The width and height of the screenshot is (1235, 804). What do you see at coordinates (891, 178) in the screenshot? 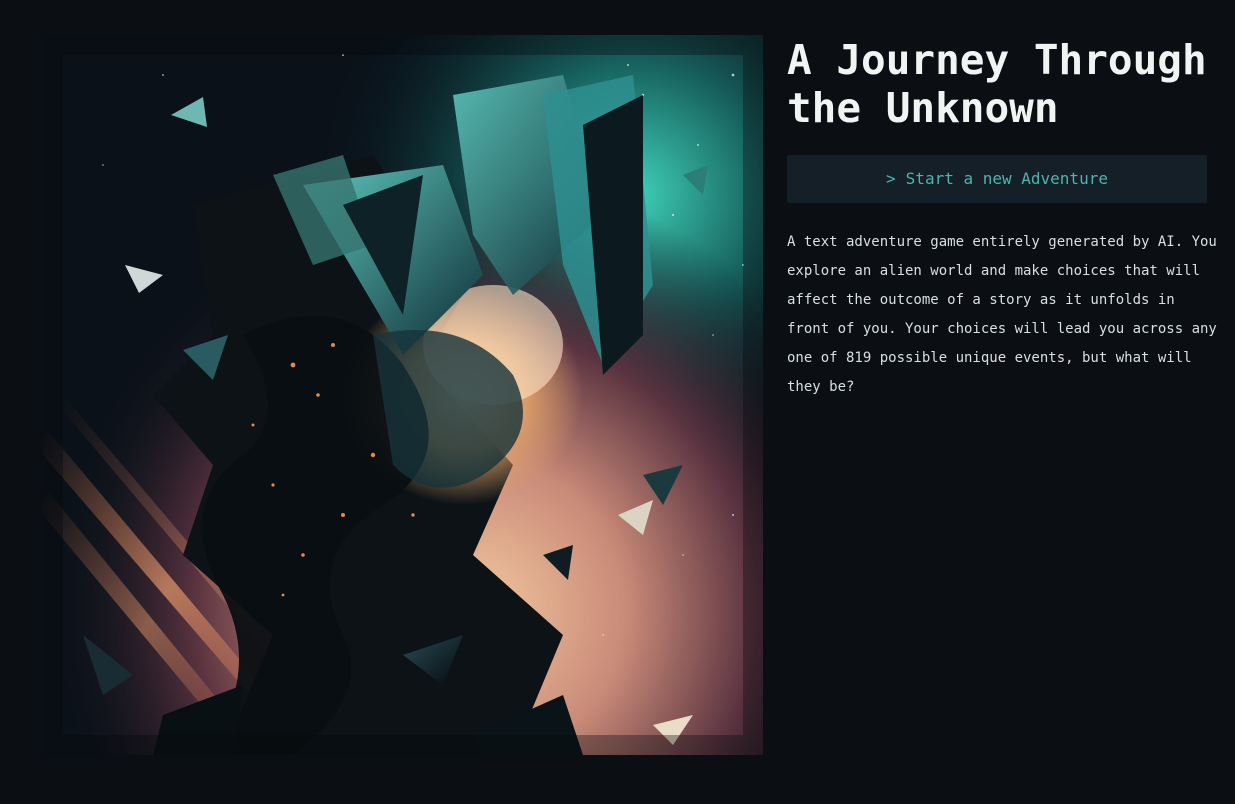
I see `prompt-caret-icon: >` at bounding box center [891, 178].